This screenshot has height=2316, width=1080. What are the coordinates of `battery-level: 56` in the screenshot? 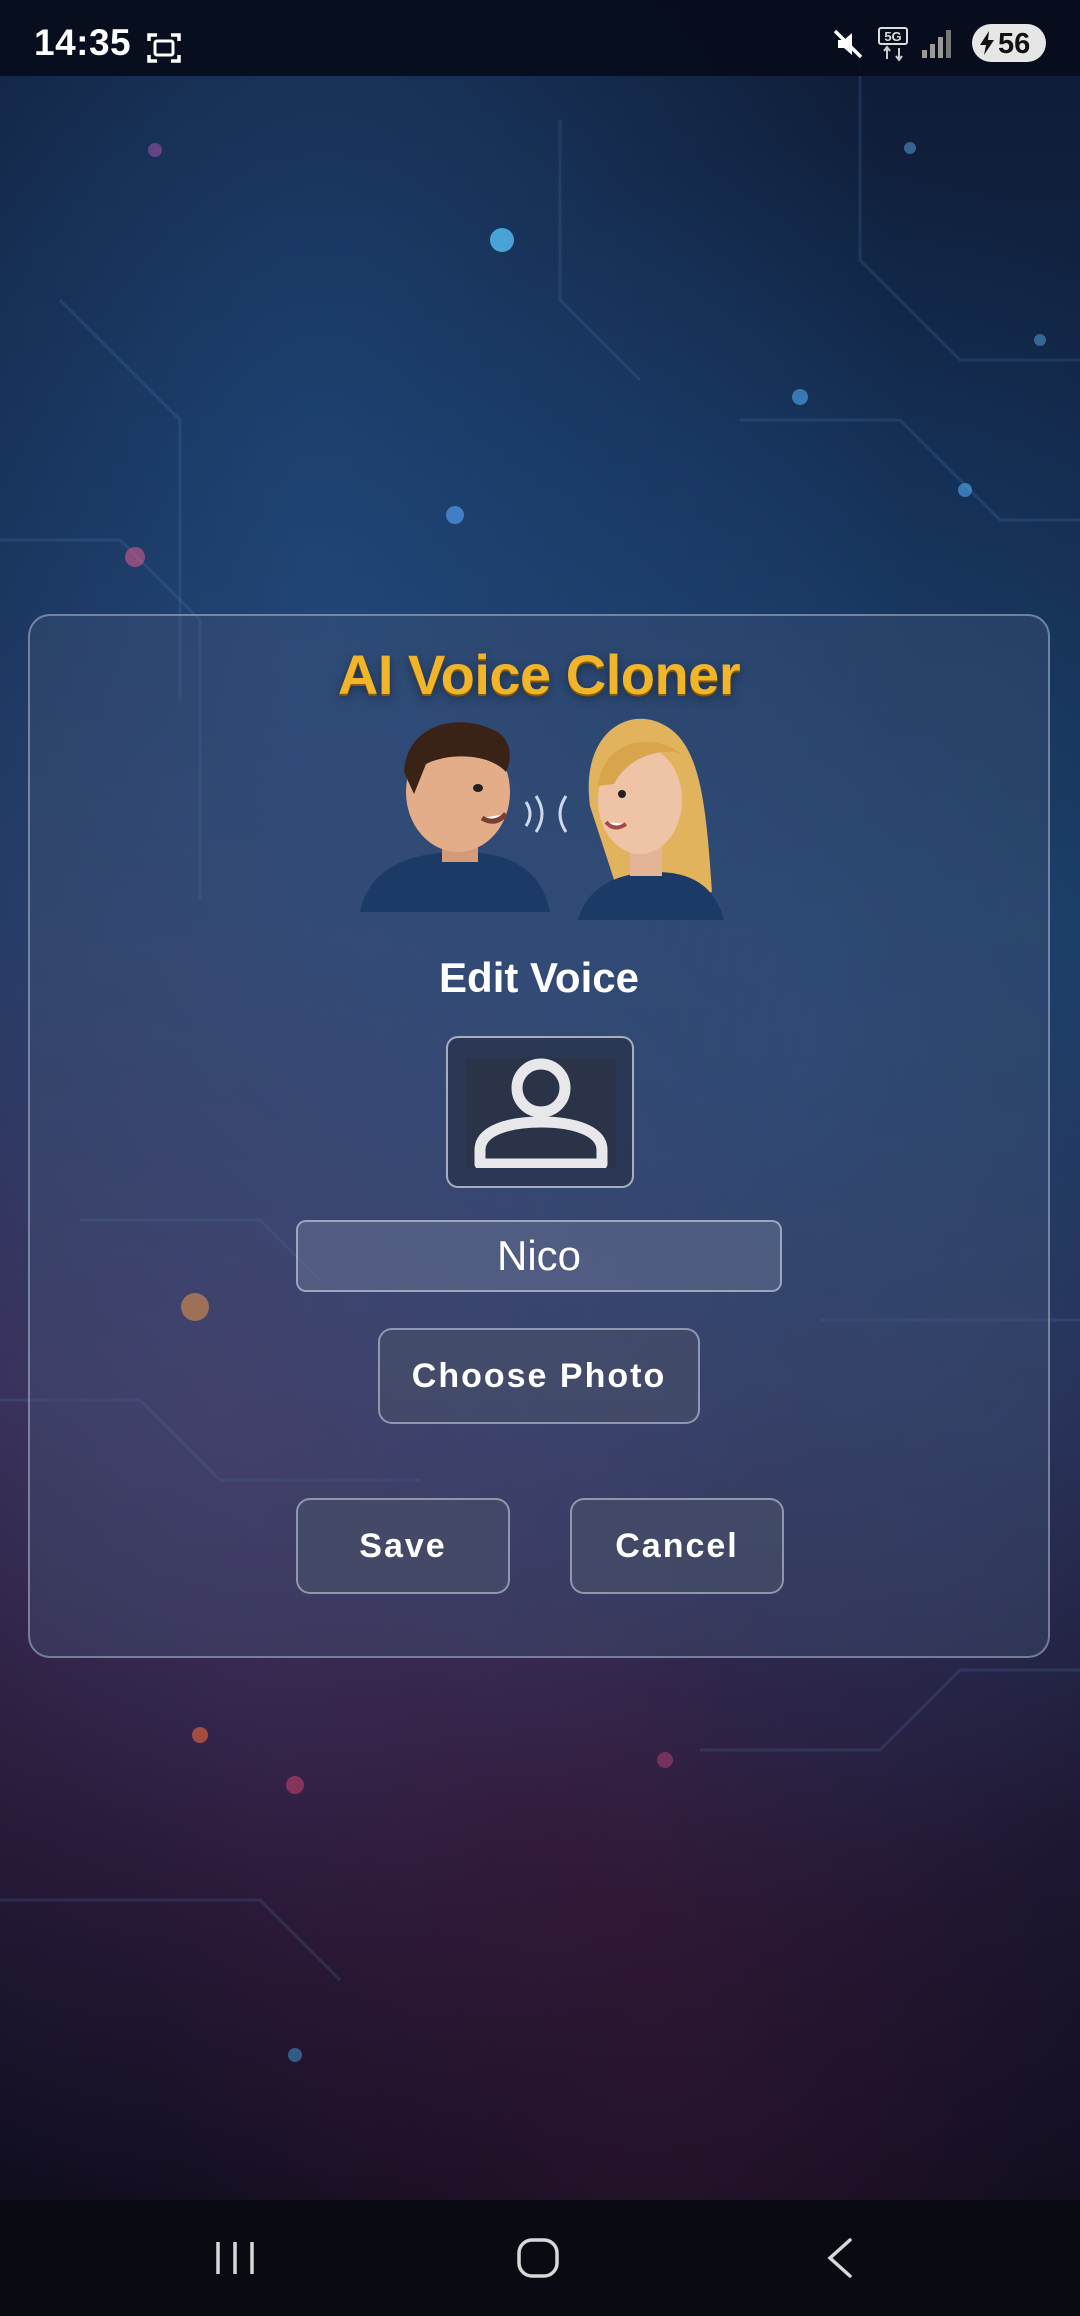 It's located at (1014, 44).